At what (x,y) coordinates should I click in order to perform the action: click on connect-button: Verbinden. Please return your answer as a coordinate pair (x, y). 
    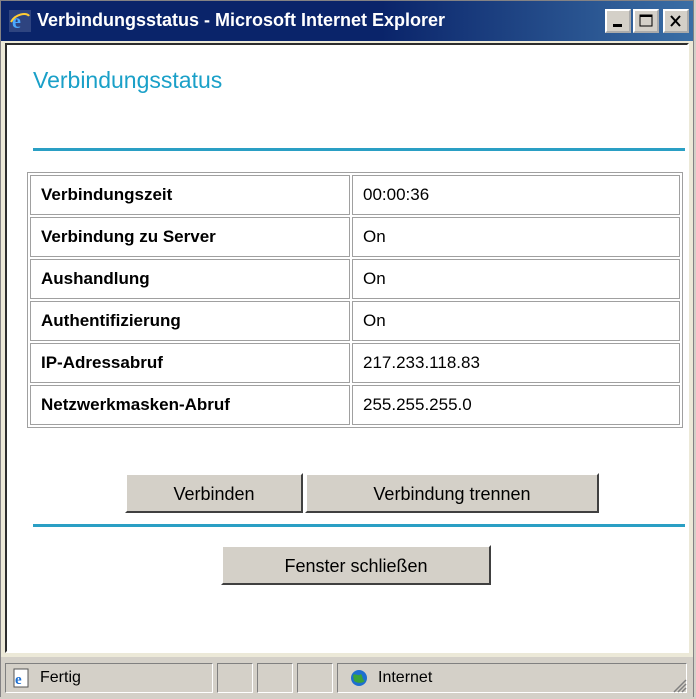
    Looking at the image, I should click on (214, 493).